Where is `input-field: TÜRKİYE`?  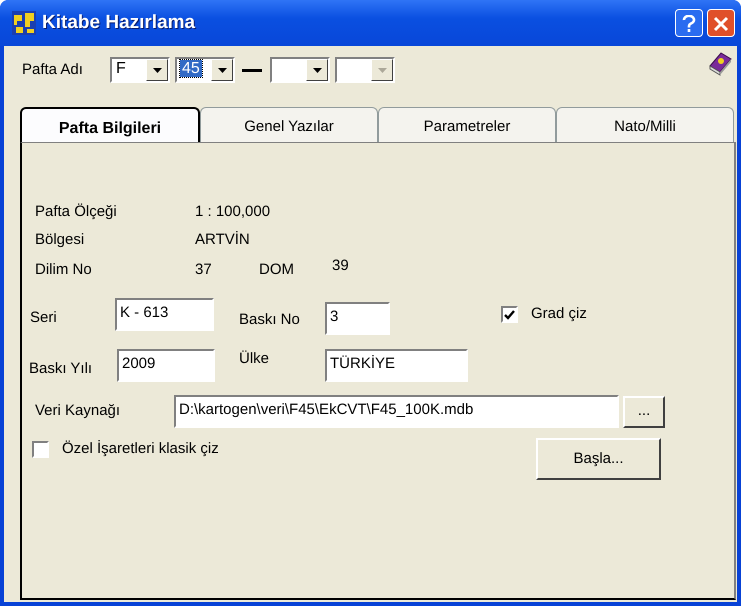 input-field: TÜRKİYE is located at coordinates (396, 365).